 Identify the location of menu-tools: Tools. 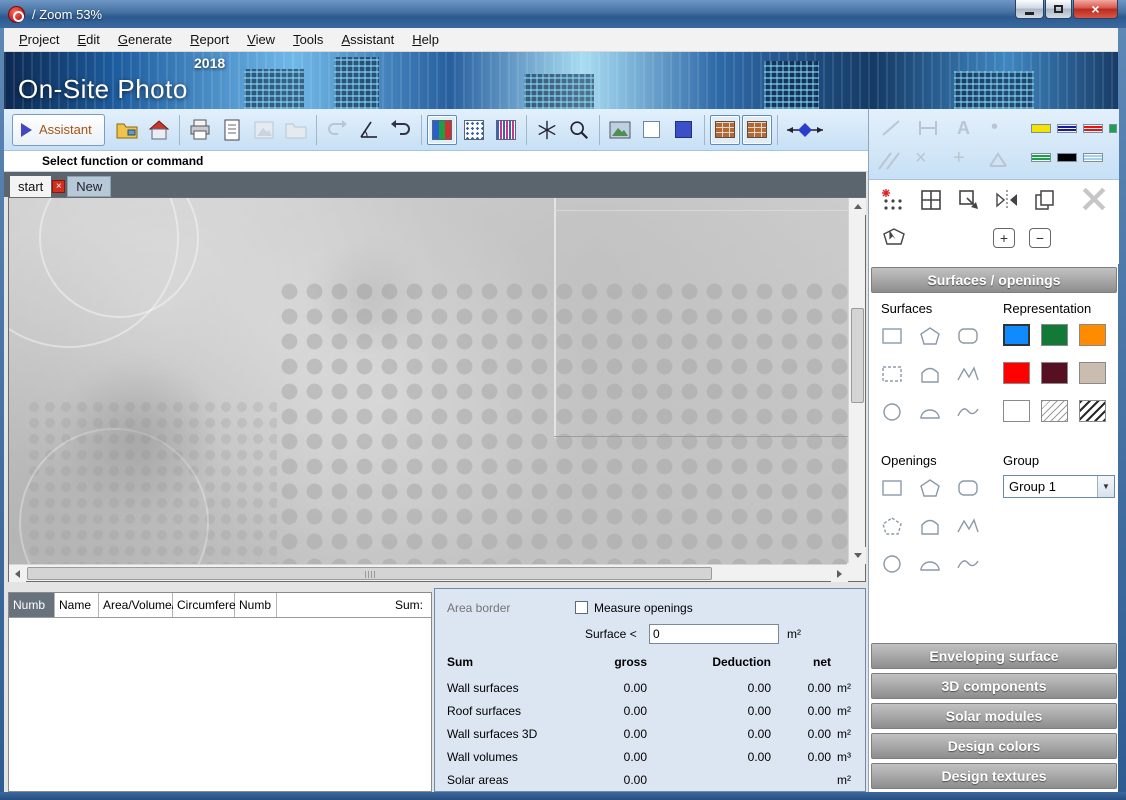
(308, 39).